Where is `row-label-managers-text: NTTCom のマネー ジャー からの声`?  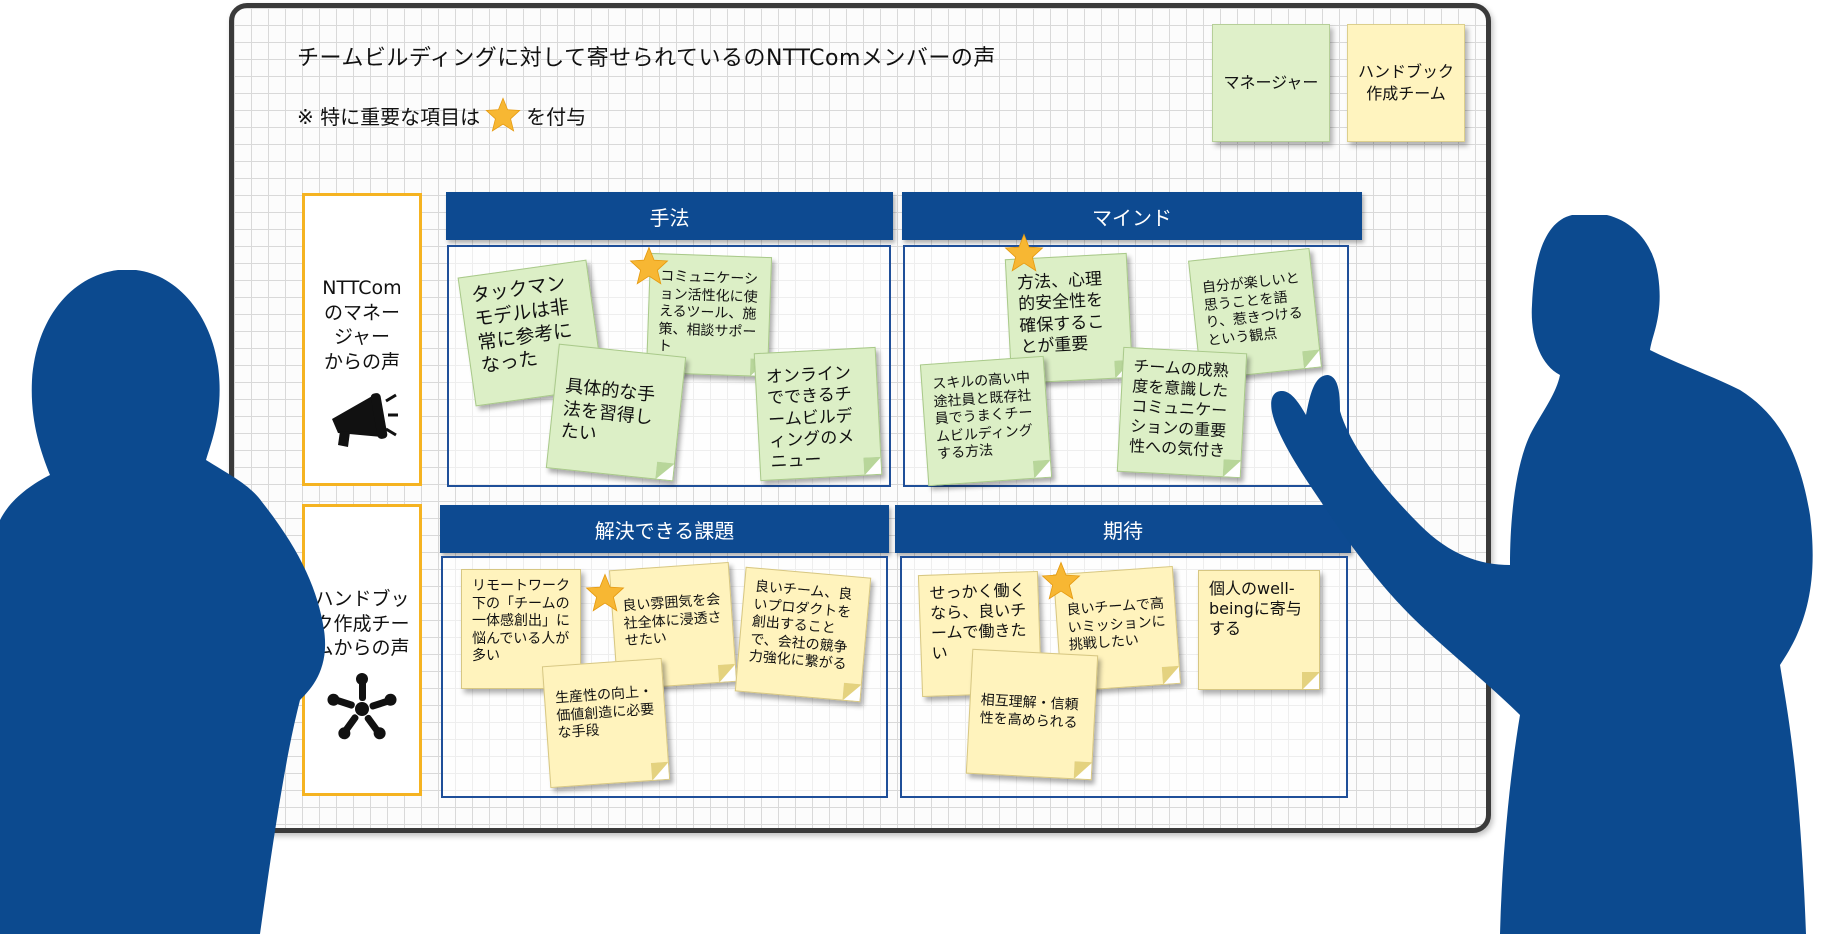 row-label-managers-text: NTTCom のマネー ジャー からの声 is located at coordinates (361, 325).